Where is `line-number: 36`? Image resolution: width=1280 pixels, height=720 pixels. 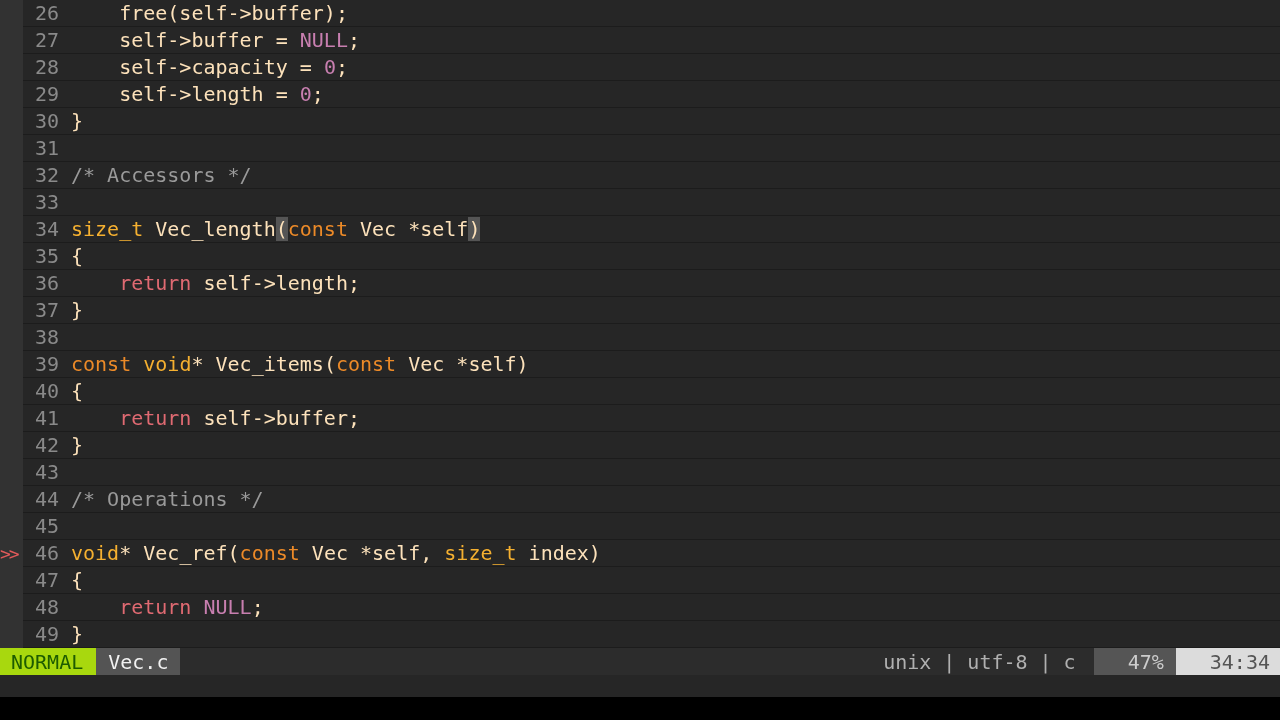 line-number: 36 is located at coordinates (47, 283).